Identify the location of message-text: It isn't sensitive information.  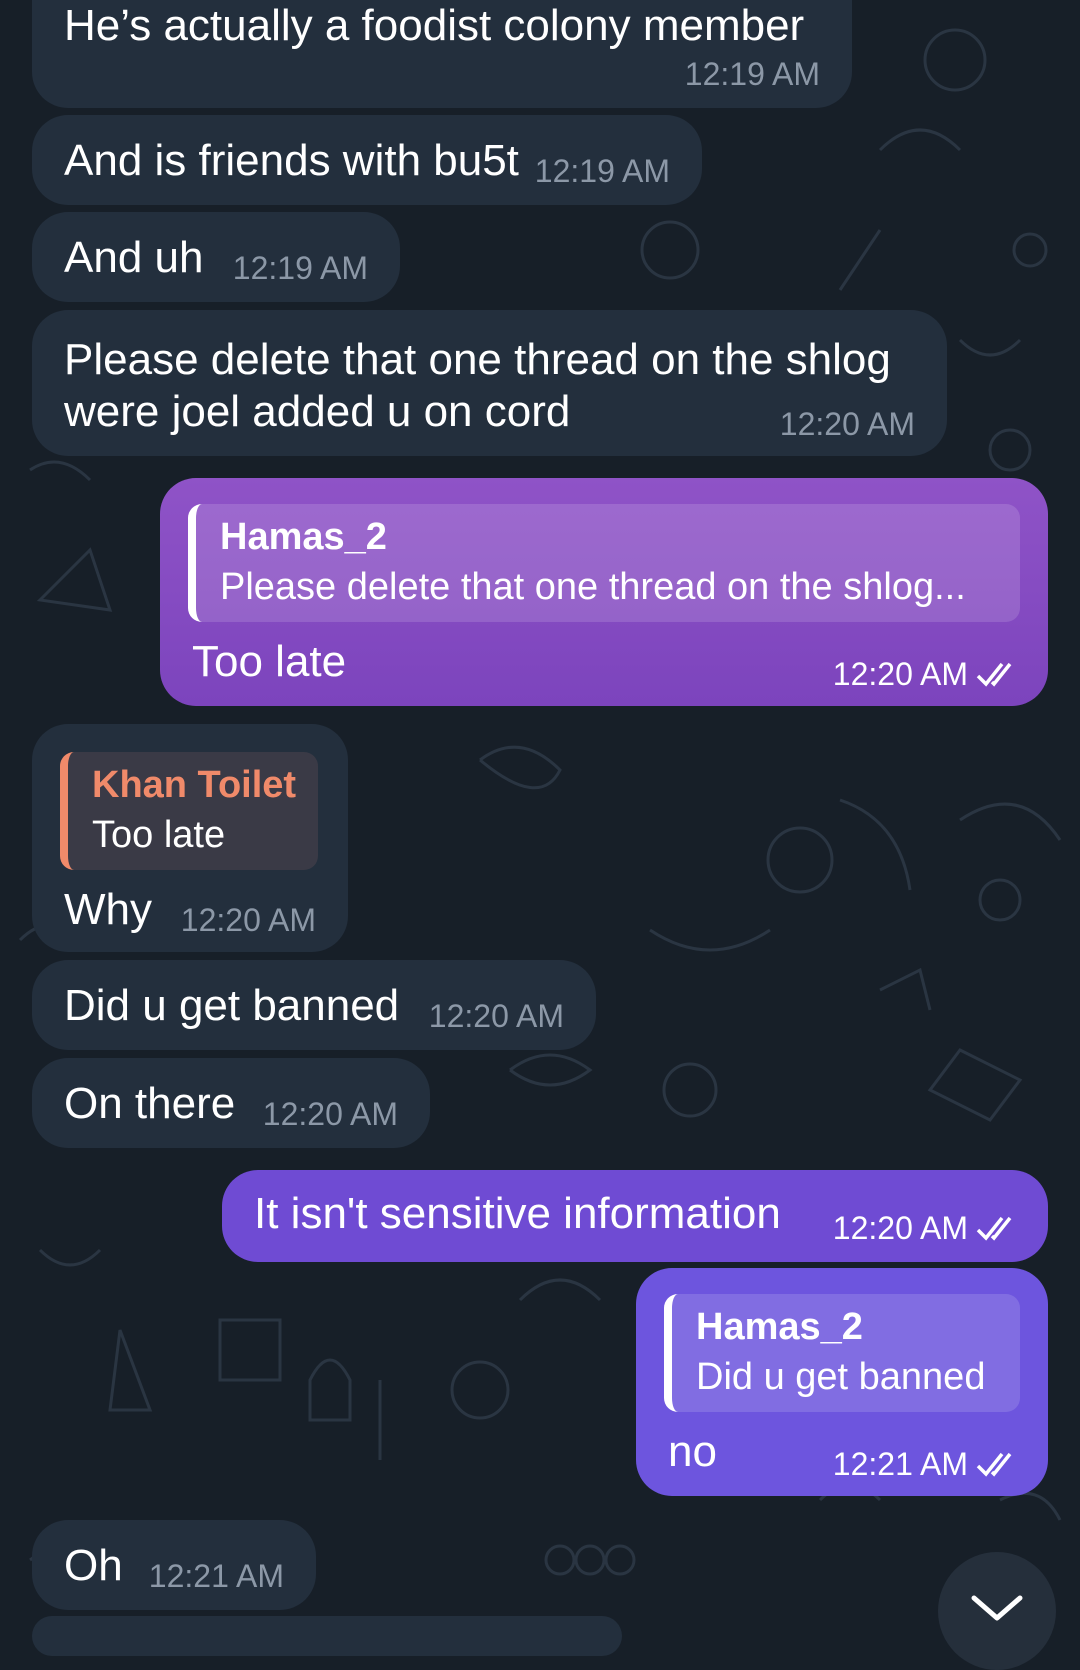
(517, 1213).